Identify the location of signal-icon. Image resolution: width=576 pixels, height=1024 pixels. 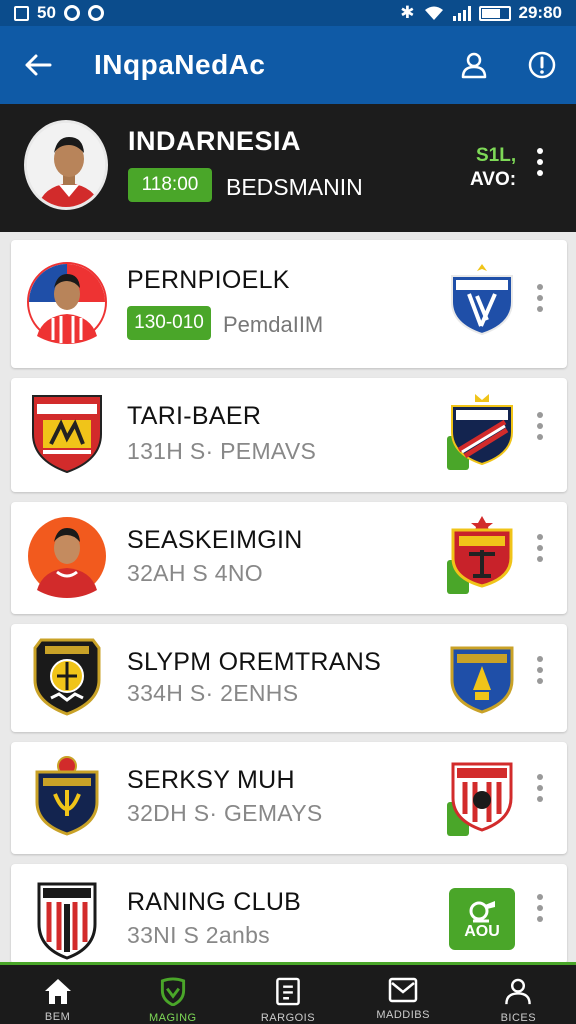
(461, 13).